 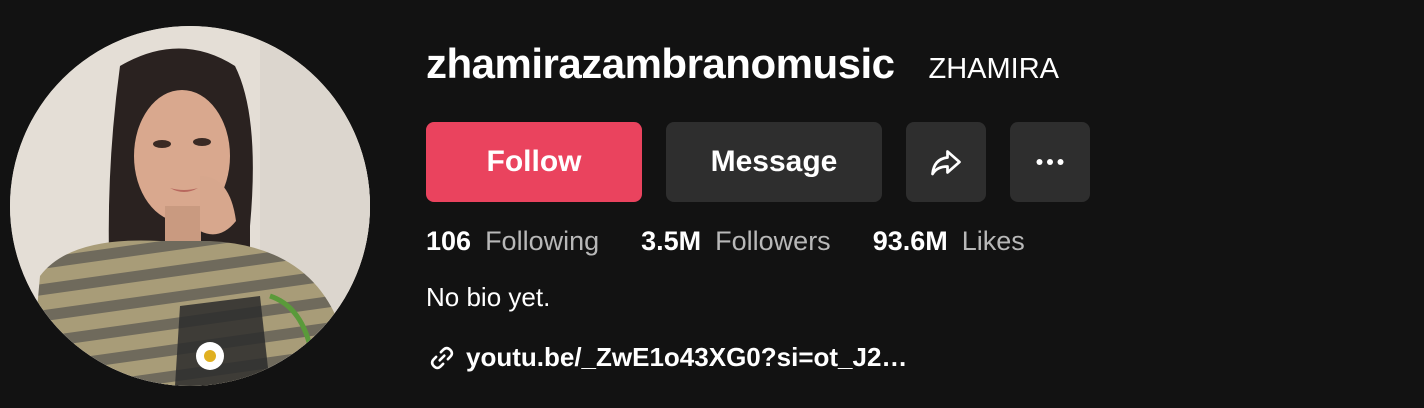 I want to click on likes-count: 93.6M, so click(x=910, y=241).